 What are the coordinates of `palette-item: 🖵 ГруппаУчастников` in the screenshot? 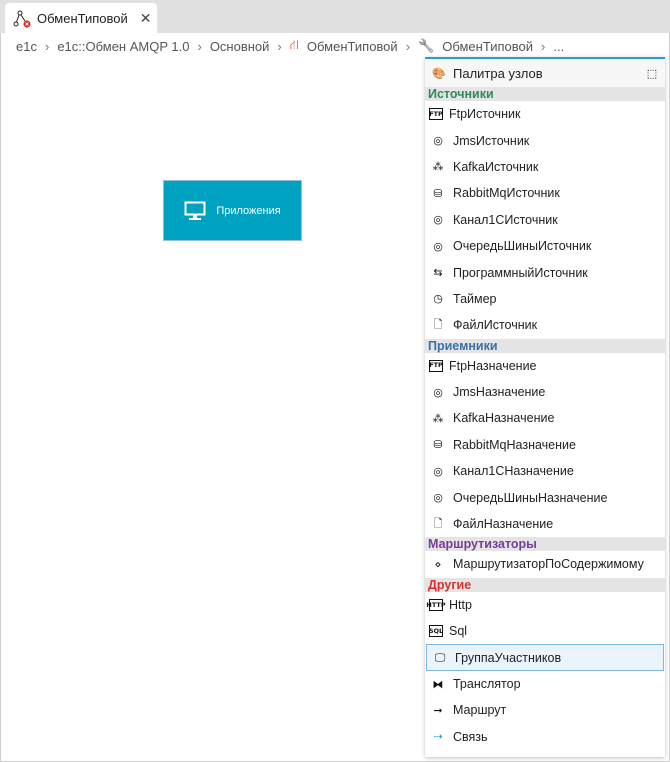 It's located at (545, 657).